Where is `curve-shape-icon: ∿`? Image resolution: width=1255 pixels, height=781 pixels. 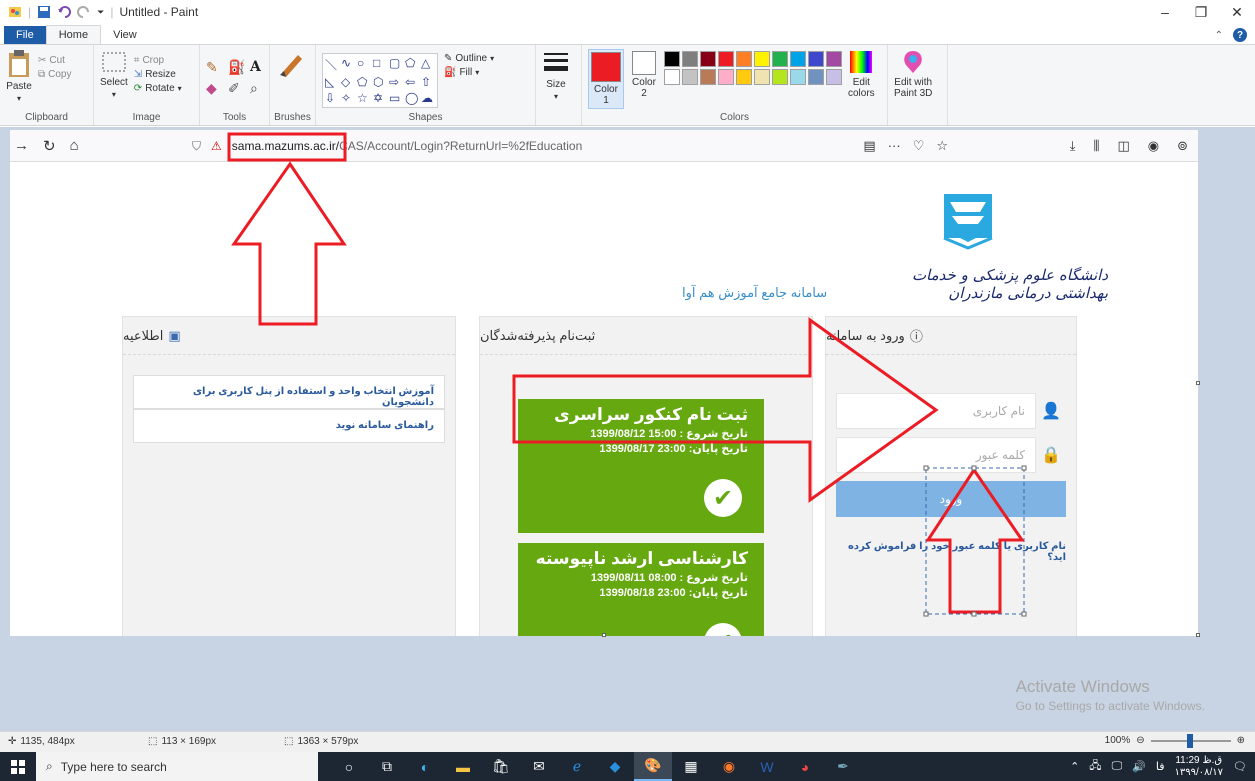
curve-shape-icon: ∿ is located at coordinates (348, 64).